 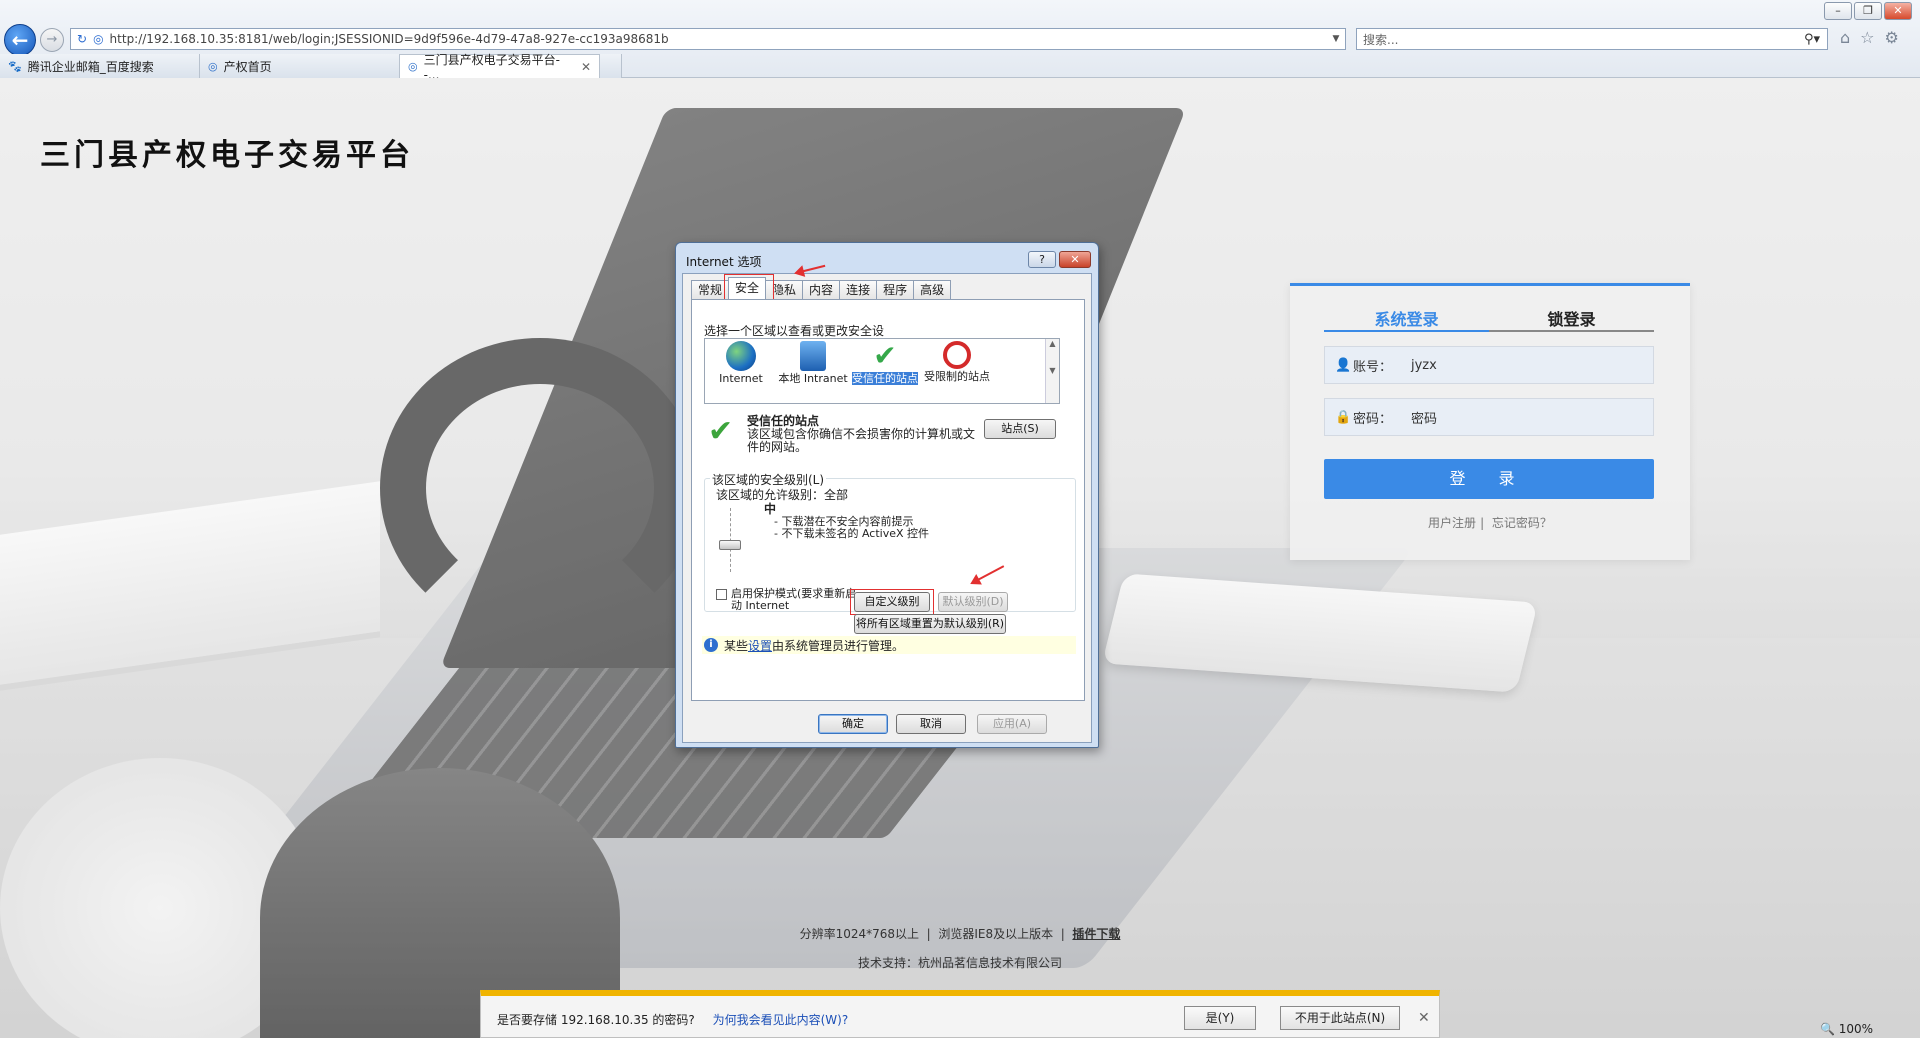 I want to click on tab-advanced: 高级, so click(x=932, y=289).